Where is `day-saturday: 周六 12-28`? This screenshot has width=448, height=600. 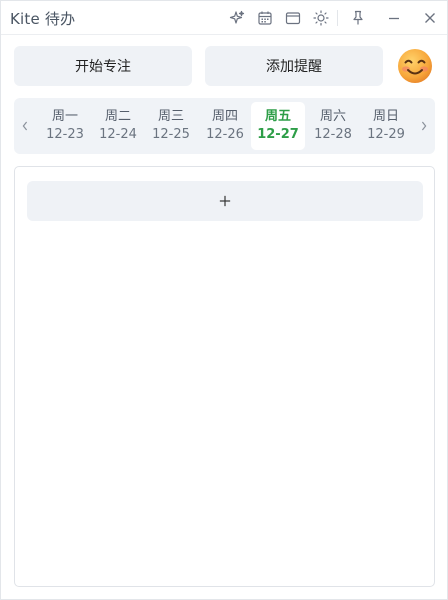 day-saturday: 周六 12-28 is located at coordinates (333, 126).